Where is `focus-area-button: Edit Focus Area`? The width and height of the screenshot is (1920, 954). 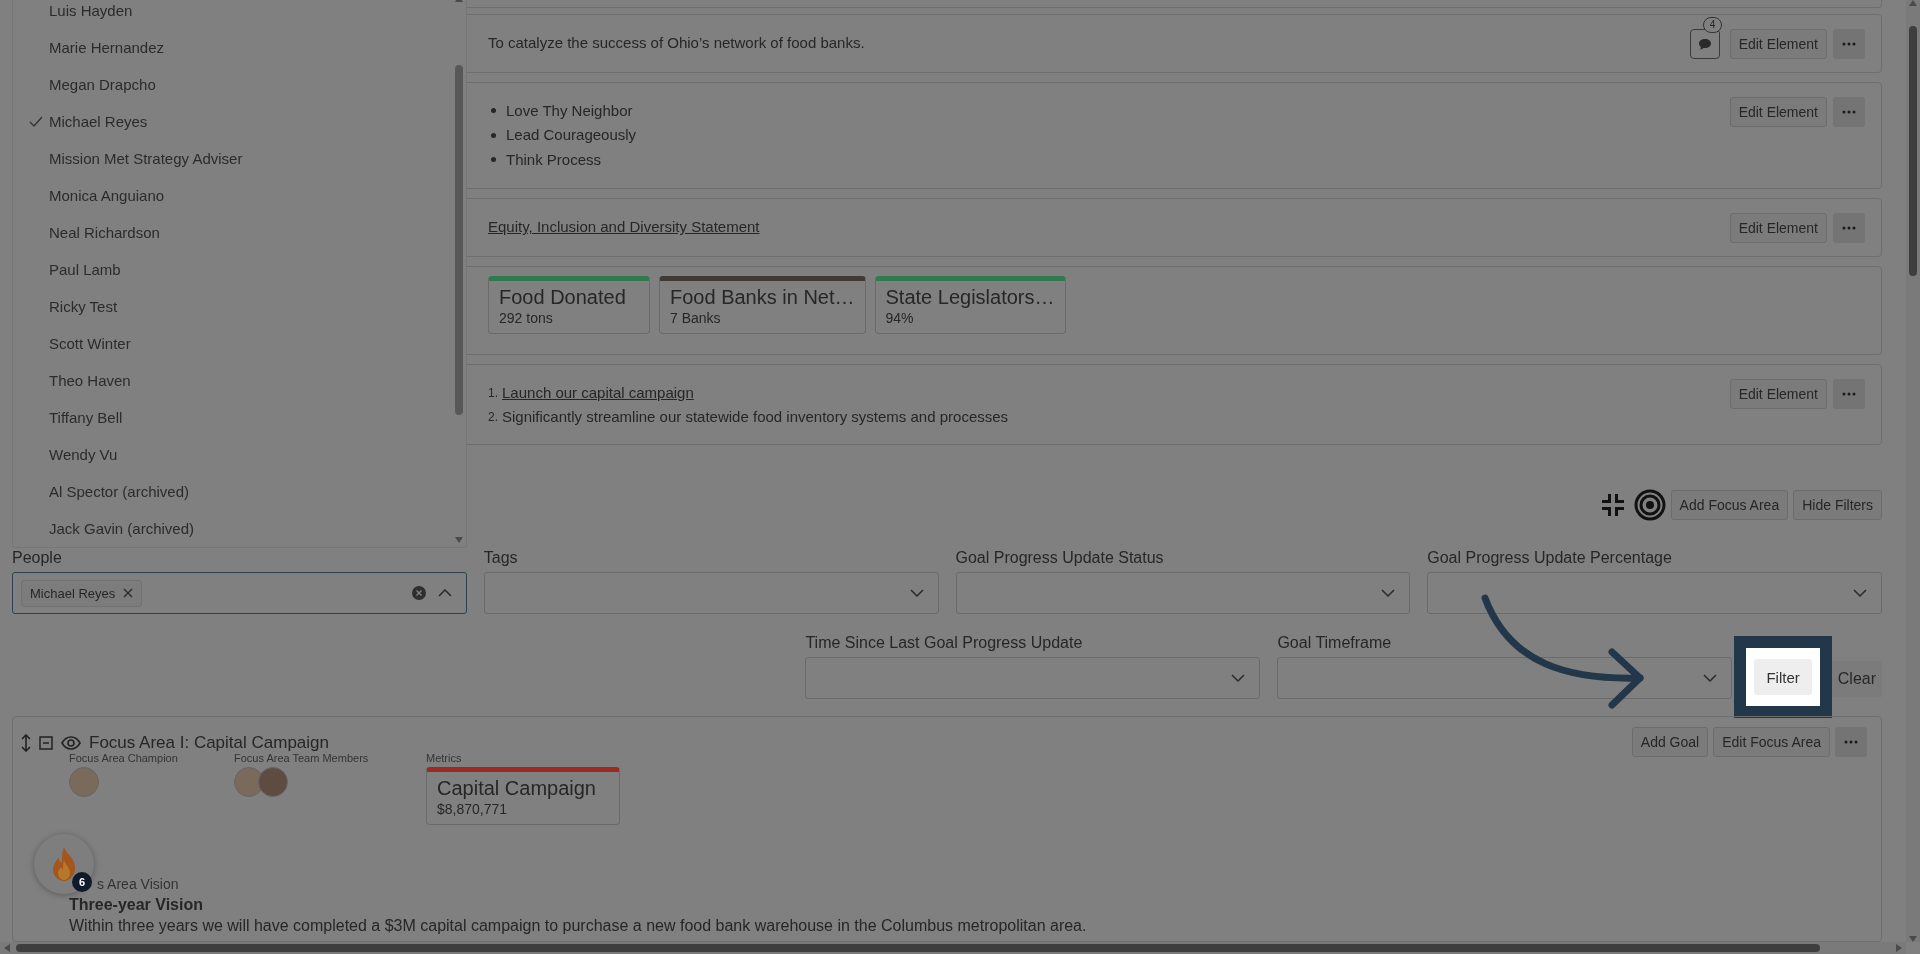
focus-area-button: Edit Focus Area is located at coordinates (1771, 742).